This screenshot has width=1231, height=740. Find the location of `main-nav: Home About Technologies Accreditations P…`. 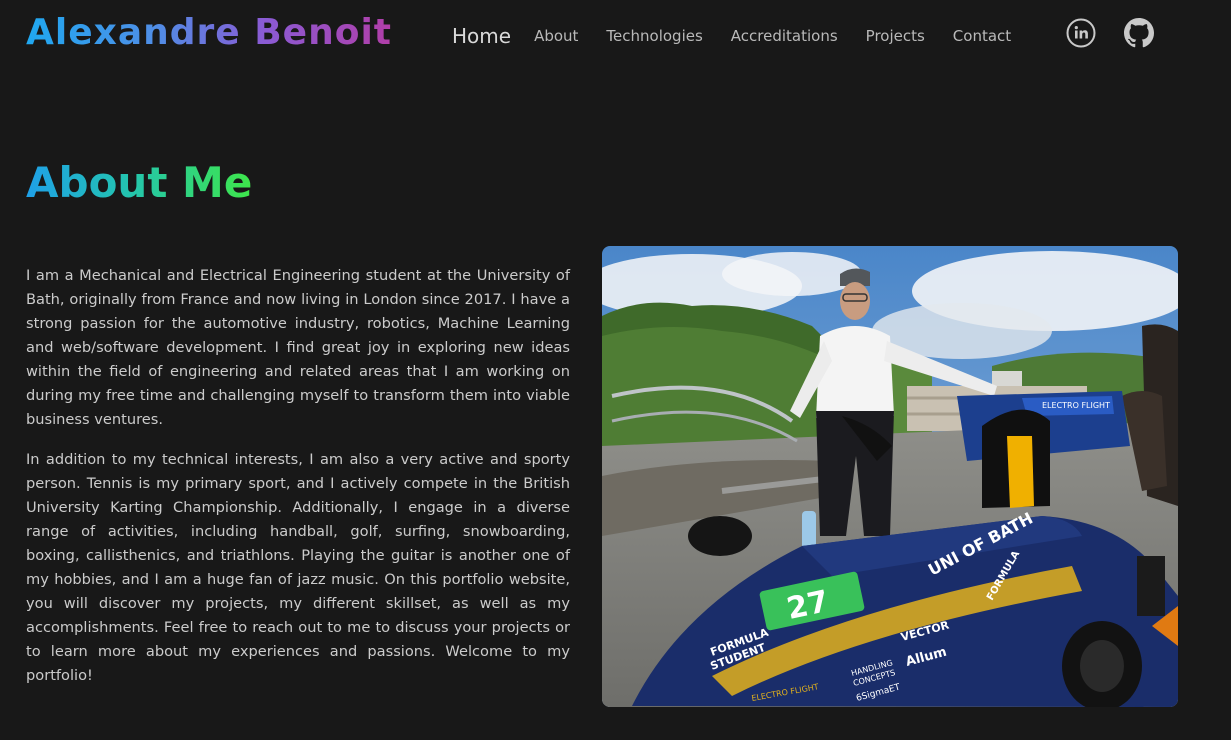

main-nav: Home About Technologies Accreditations P… is located at coordinates (745, 36).